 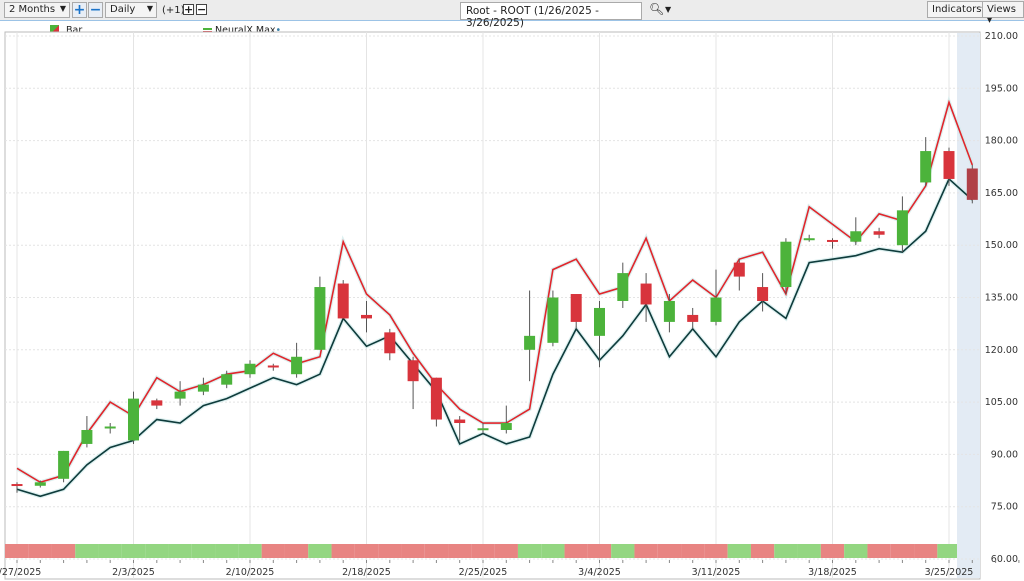 I want to click on views-label: Views, so click(x=1001, y=9).